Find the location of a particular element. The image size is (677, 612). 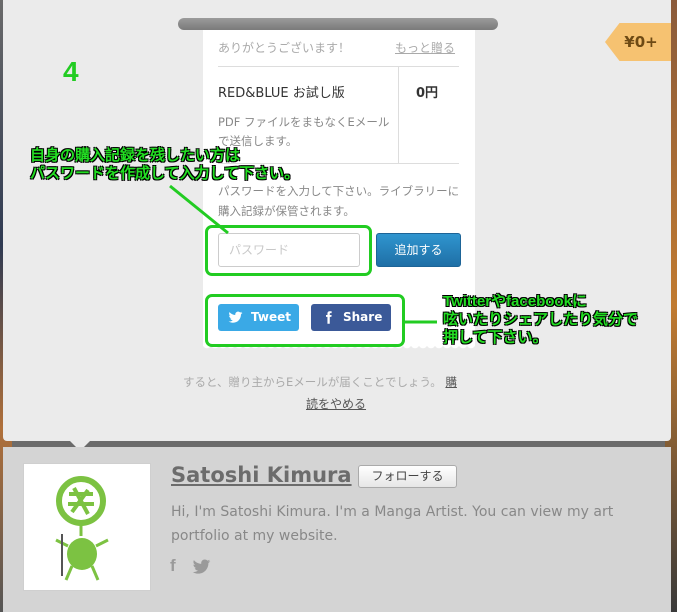

password-annotation-line1: 自身の購入記録を残したい方は is located at coordinates (135, 155).